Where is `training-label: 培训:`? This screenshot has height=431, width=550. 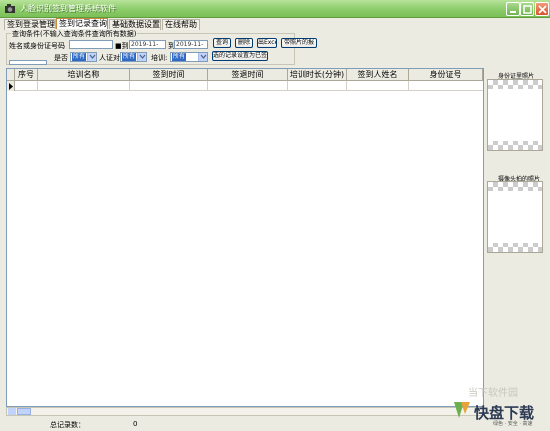 training-label: 培训: is located at coordinates (159, 58).